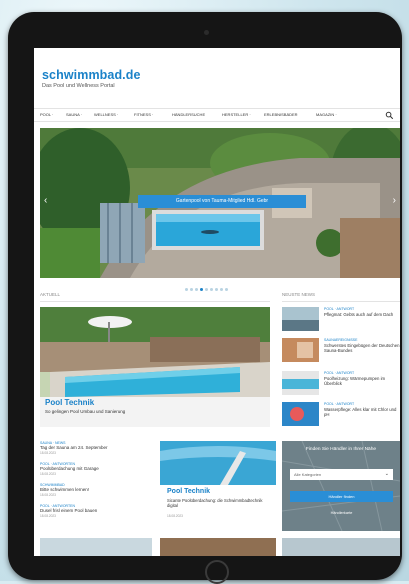 This screenshot has height=584, width=409. I want to click on dealer-map-link: Händlerkarte, so click(341, 513).